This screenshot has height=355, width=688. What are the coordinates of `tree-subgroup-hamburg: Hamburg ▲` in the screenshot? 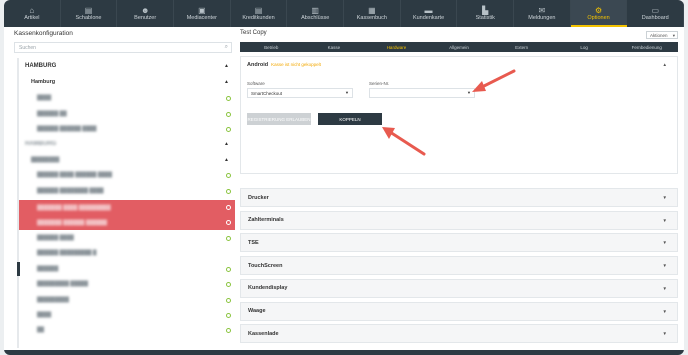 It's located at (127, 82).